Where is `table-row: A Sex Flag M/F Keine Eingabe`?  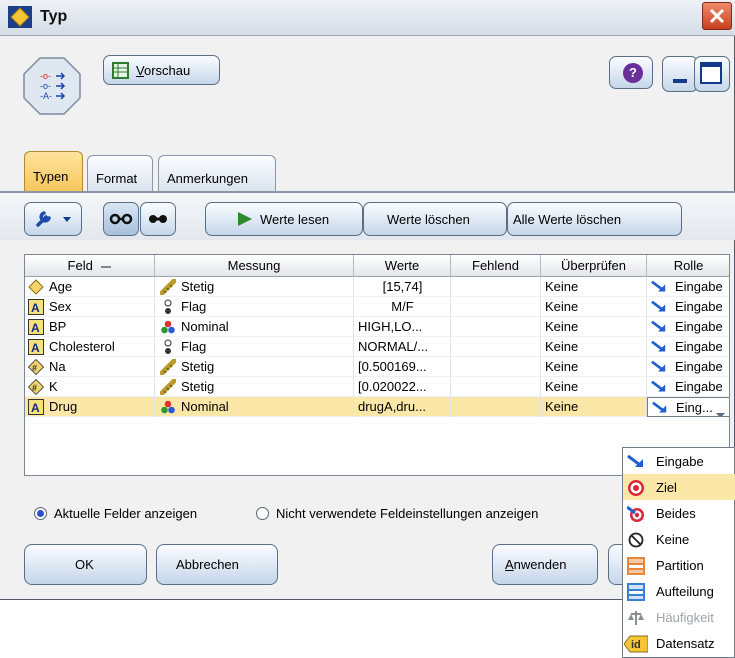 table-row: A Sex Flag M/F Keine Eingabe is located at coordinates (377, 307).